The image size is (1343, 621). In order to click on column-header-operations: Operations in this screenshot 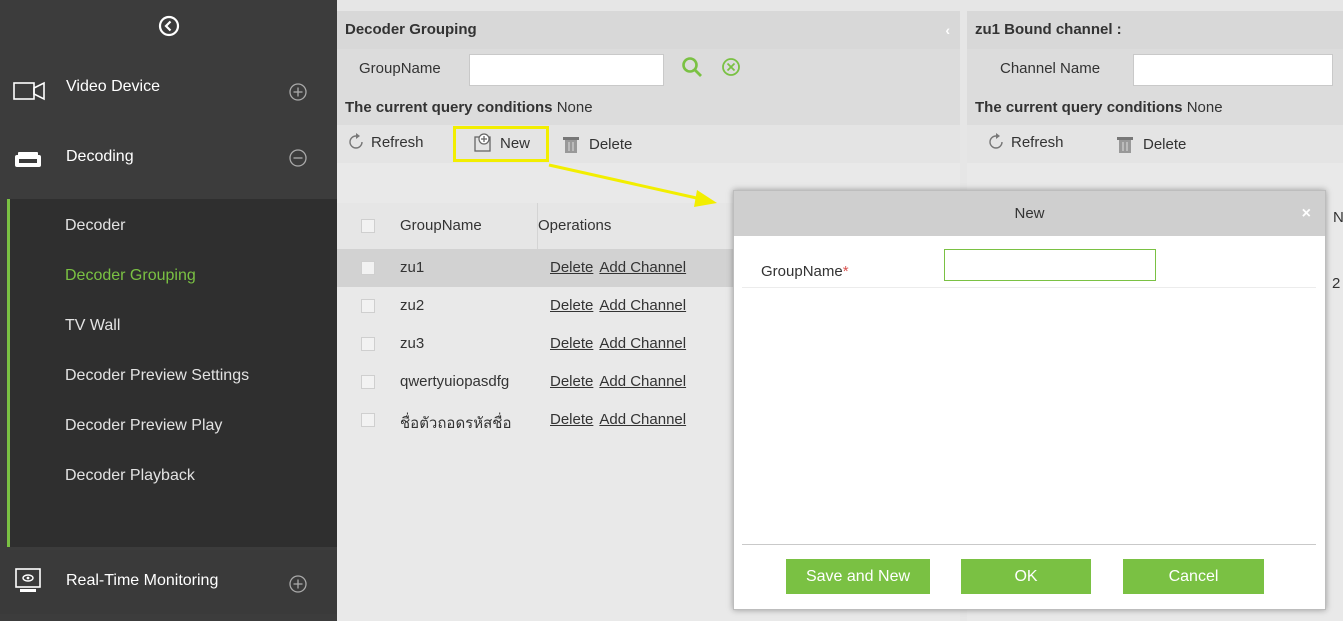, I will do `click(575, 225)`.